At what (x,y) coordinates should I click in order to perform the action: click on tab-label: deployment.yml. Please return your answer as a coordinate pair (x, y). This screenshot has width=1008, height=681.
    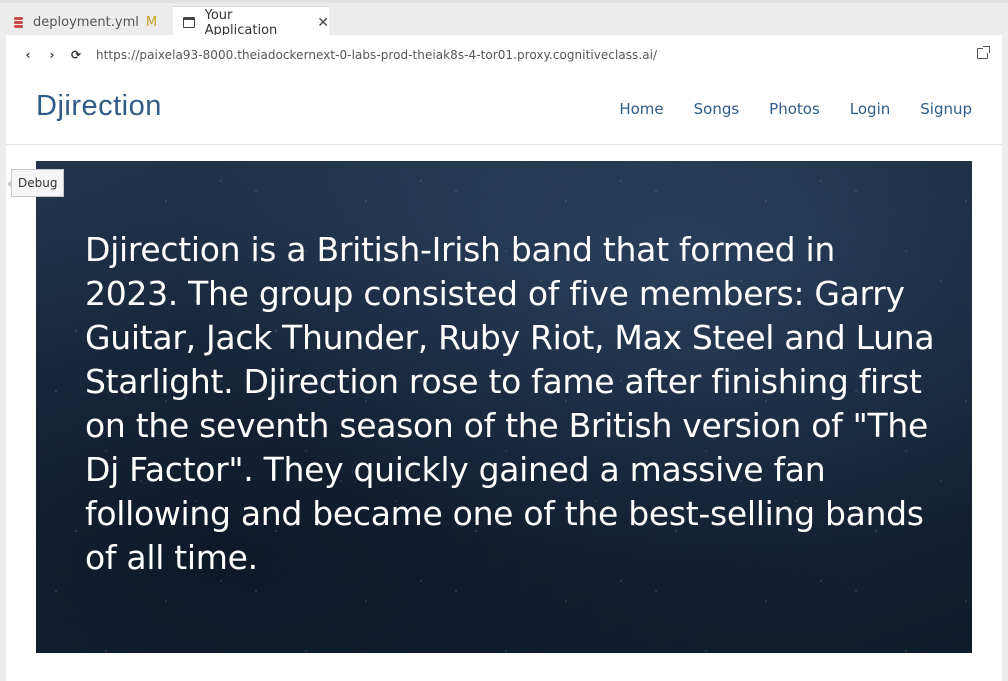
    Looking at the image, I should click on (86, 22).